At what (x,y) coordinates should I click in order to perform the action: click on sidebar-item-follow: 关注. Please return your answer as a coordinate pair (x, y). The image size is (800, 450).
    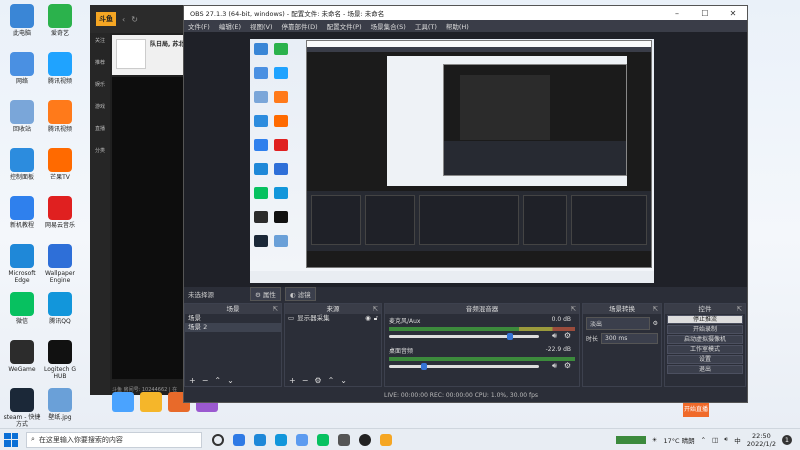
    Looking at the image, I should click on (100, 44).